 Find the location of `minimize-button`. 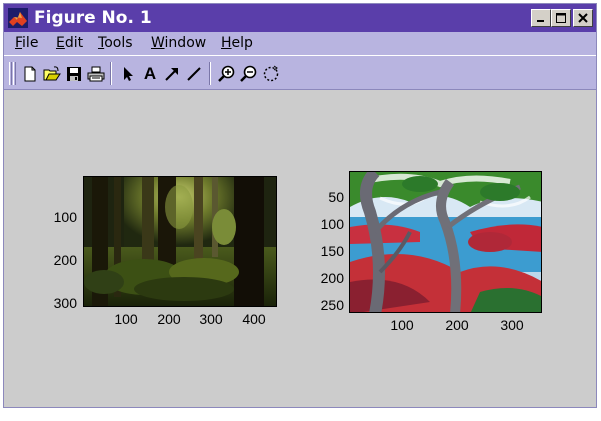

minimize-button is located at coordinates (541, 18).